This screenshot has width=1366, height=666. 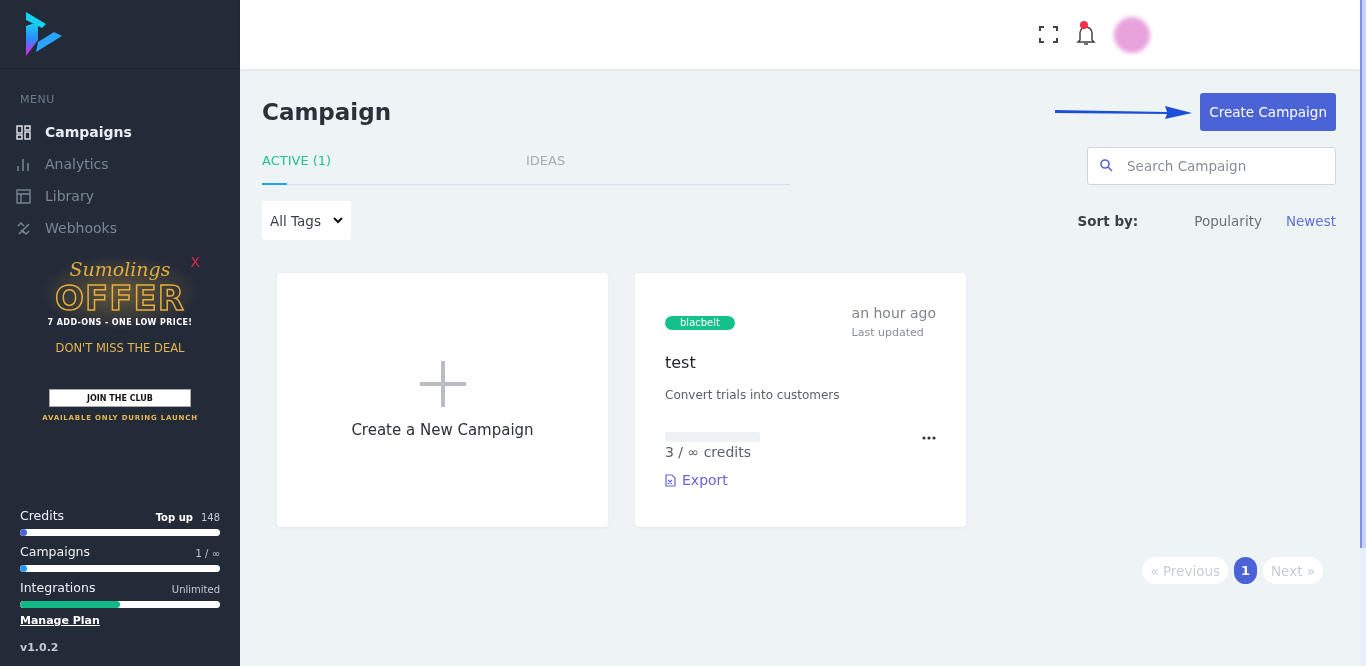 What do you see at coordinates (1268, 112) in the screenshot?
I see `create-campaign-button: Create Campaign` at bounding box center [1268, 112].